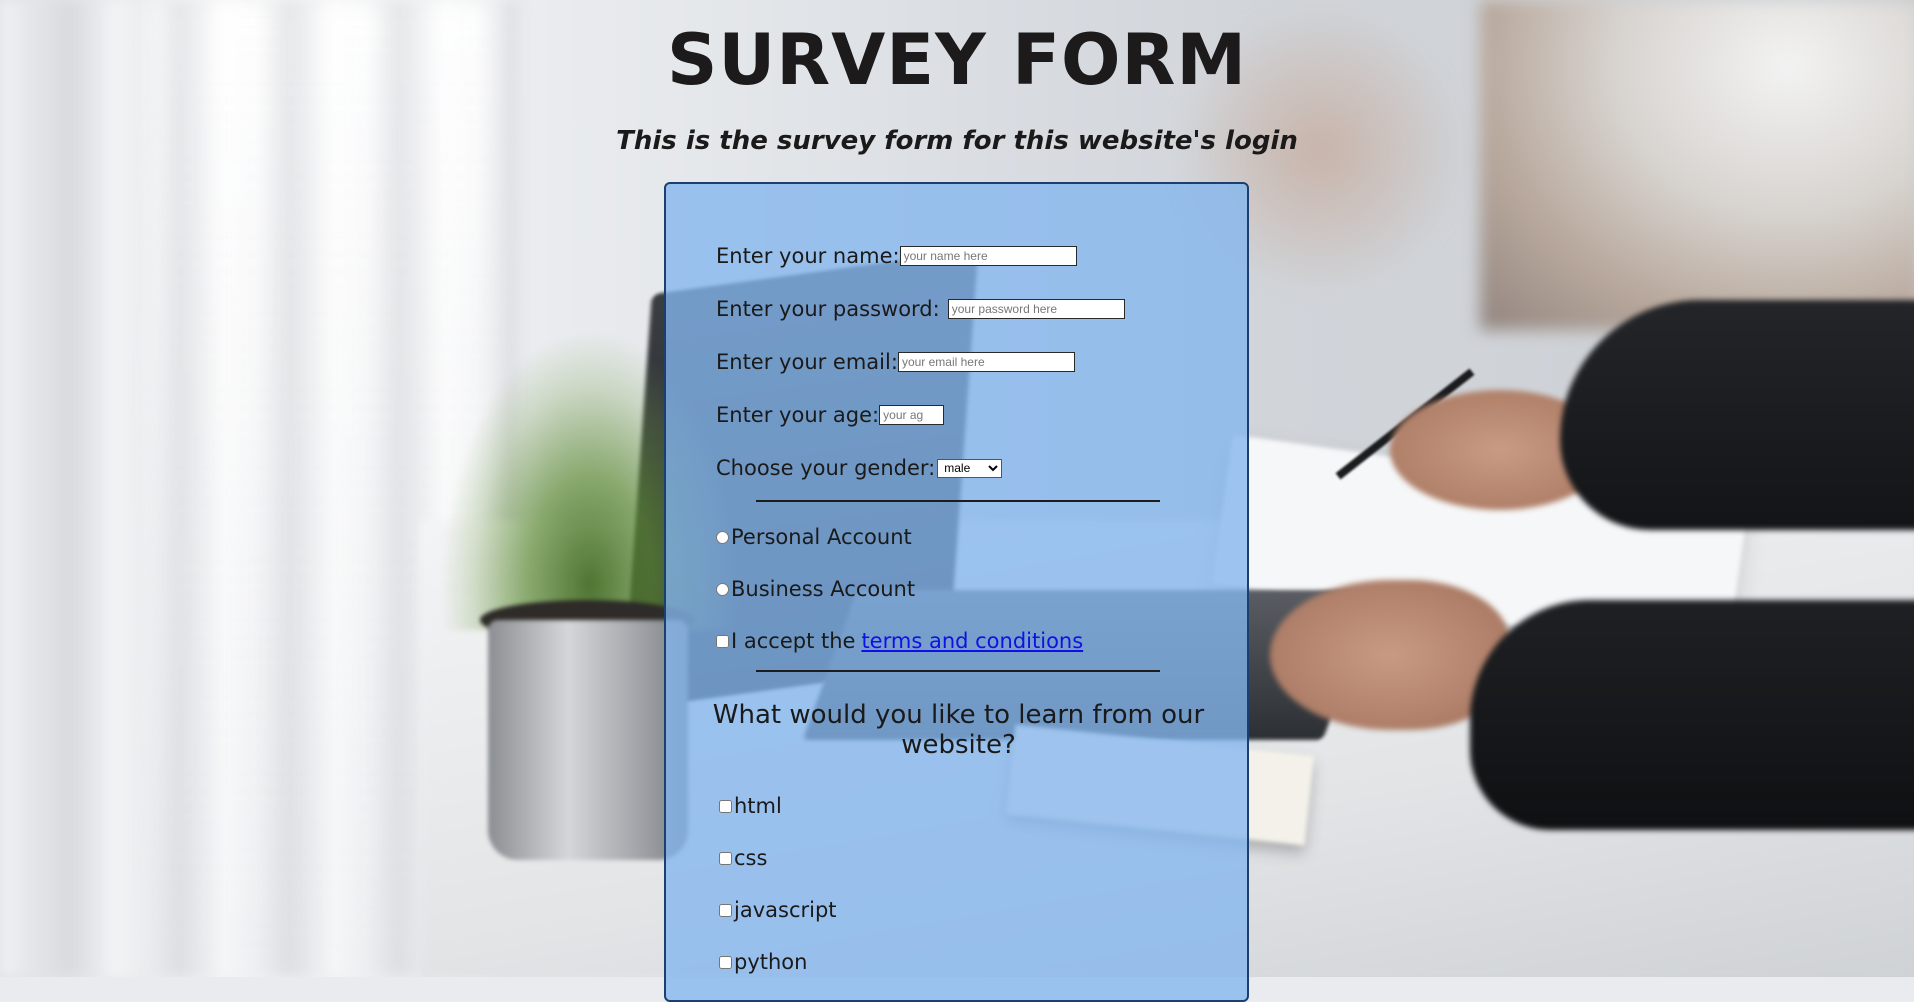 This screenshot has width=1914, height=1002. I want to click on age-input, so click(912, 415).